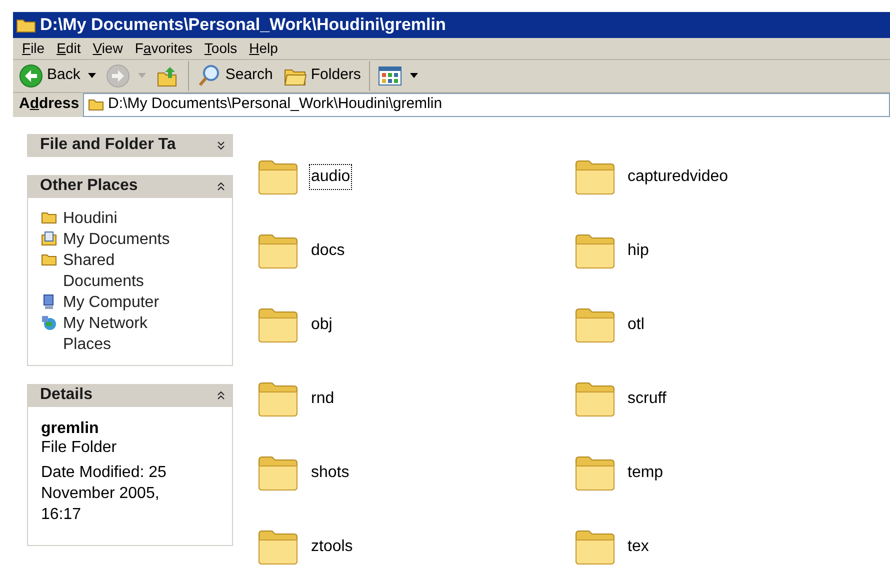 The width and height of the screenshot is (890, 583). Describe the element at coordinates (332, 546) in the screenshot. I see `folder-name: ztools` at that location.